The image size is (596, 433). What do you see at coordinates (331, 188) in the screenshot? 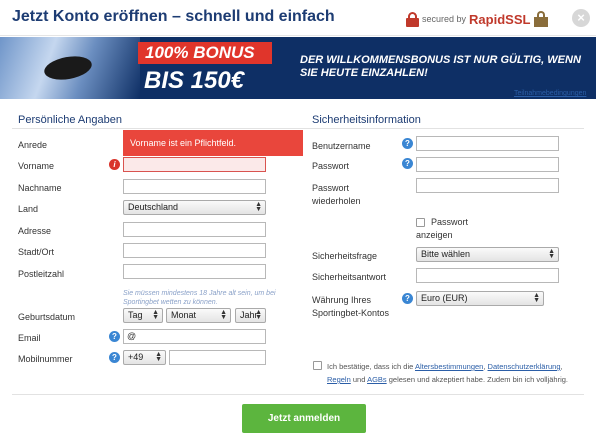
I see `label-passwort-wiederholen-1: Passwort` at bounding box center [331, 188].